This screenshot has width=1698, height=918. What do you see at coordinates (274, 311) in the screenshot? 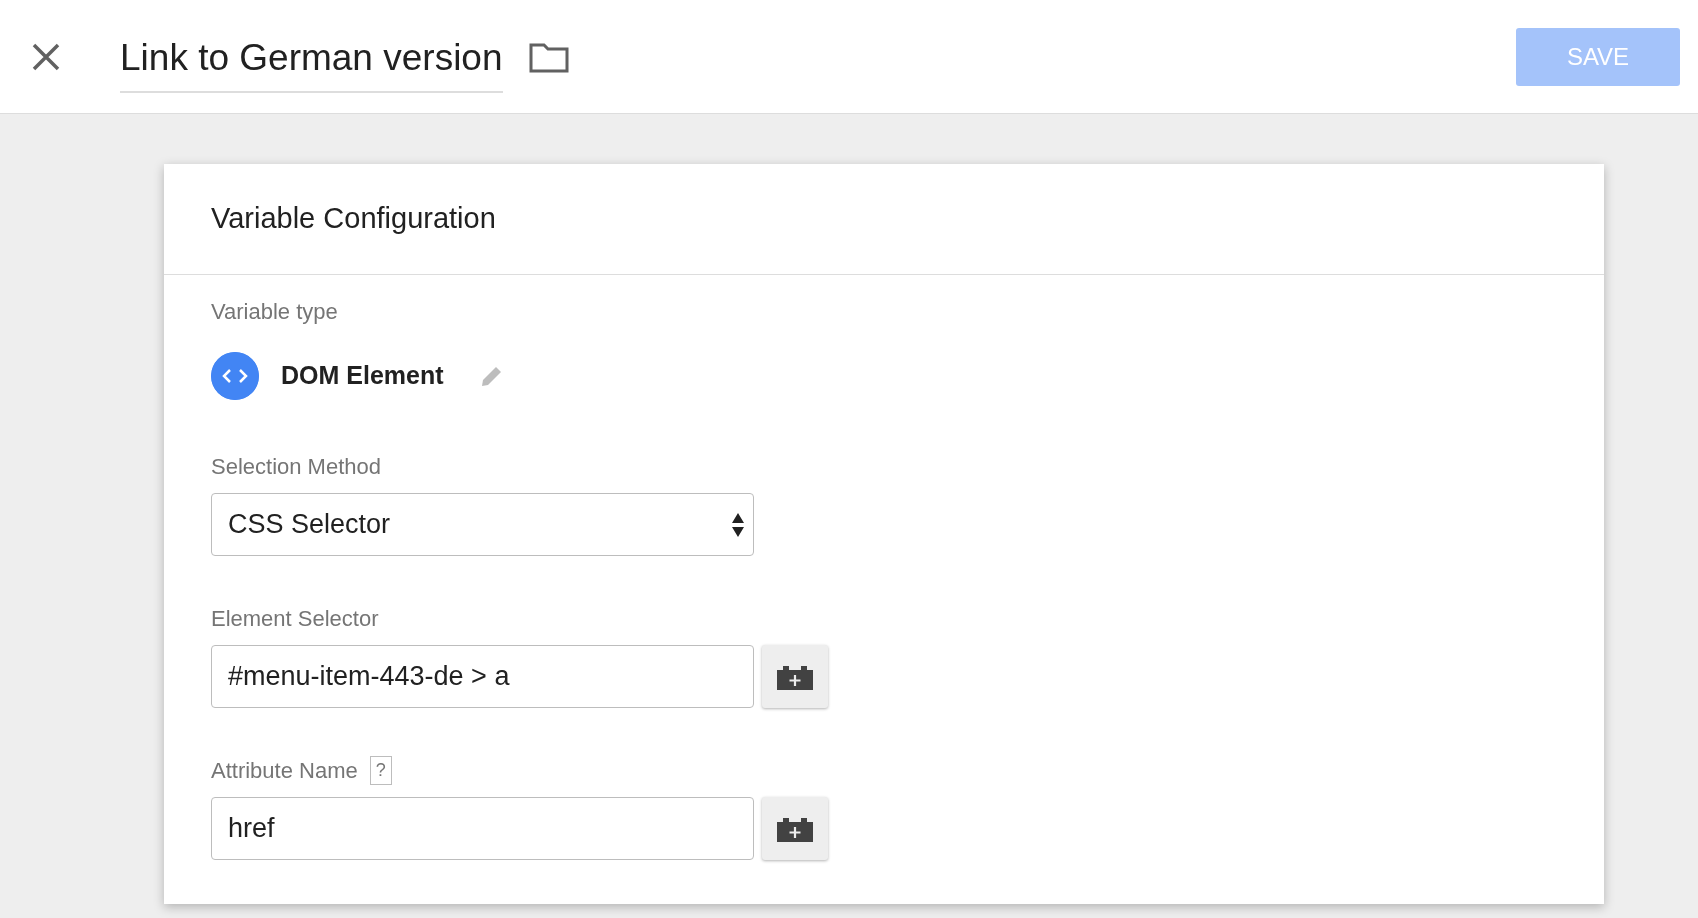
I see `field-label: Variable type` at bounding box center [274, 311].